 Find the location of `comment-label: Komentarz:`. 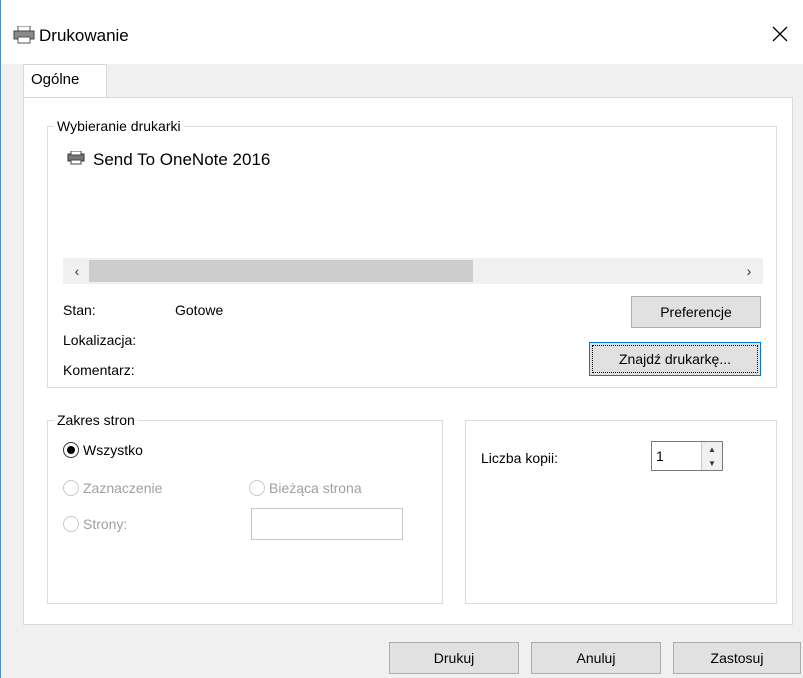

comment-label: Komentarz: is located at coordinates (99, 370).